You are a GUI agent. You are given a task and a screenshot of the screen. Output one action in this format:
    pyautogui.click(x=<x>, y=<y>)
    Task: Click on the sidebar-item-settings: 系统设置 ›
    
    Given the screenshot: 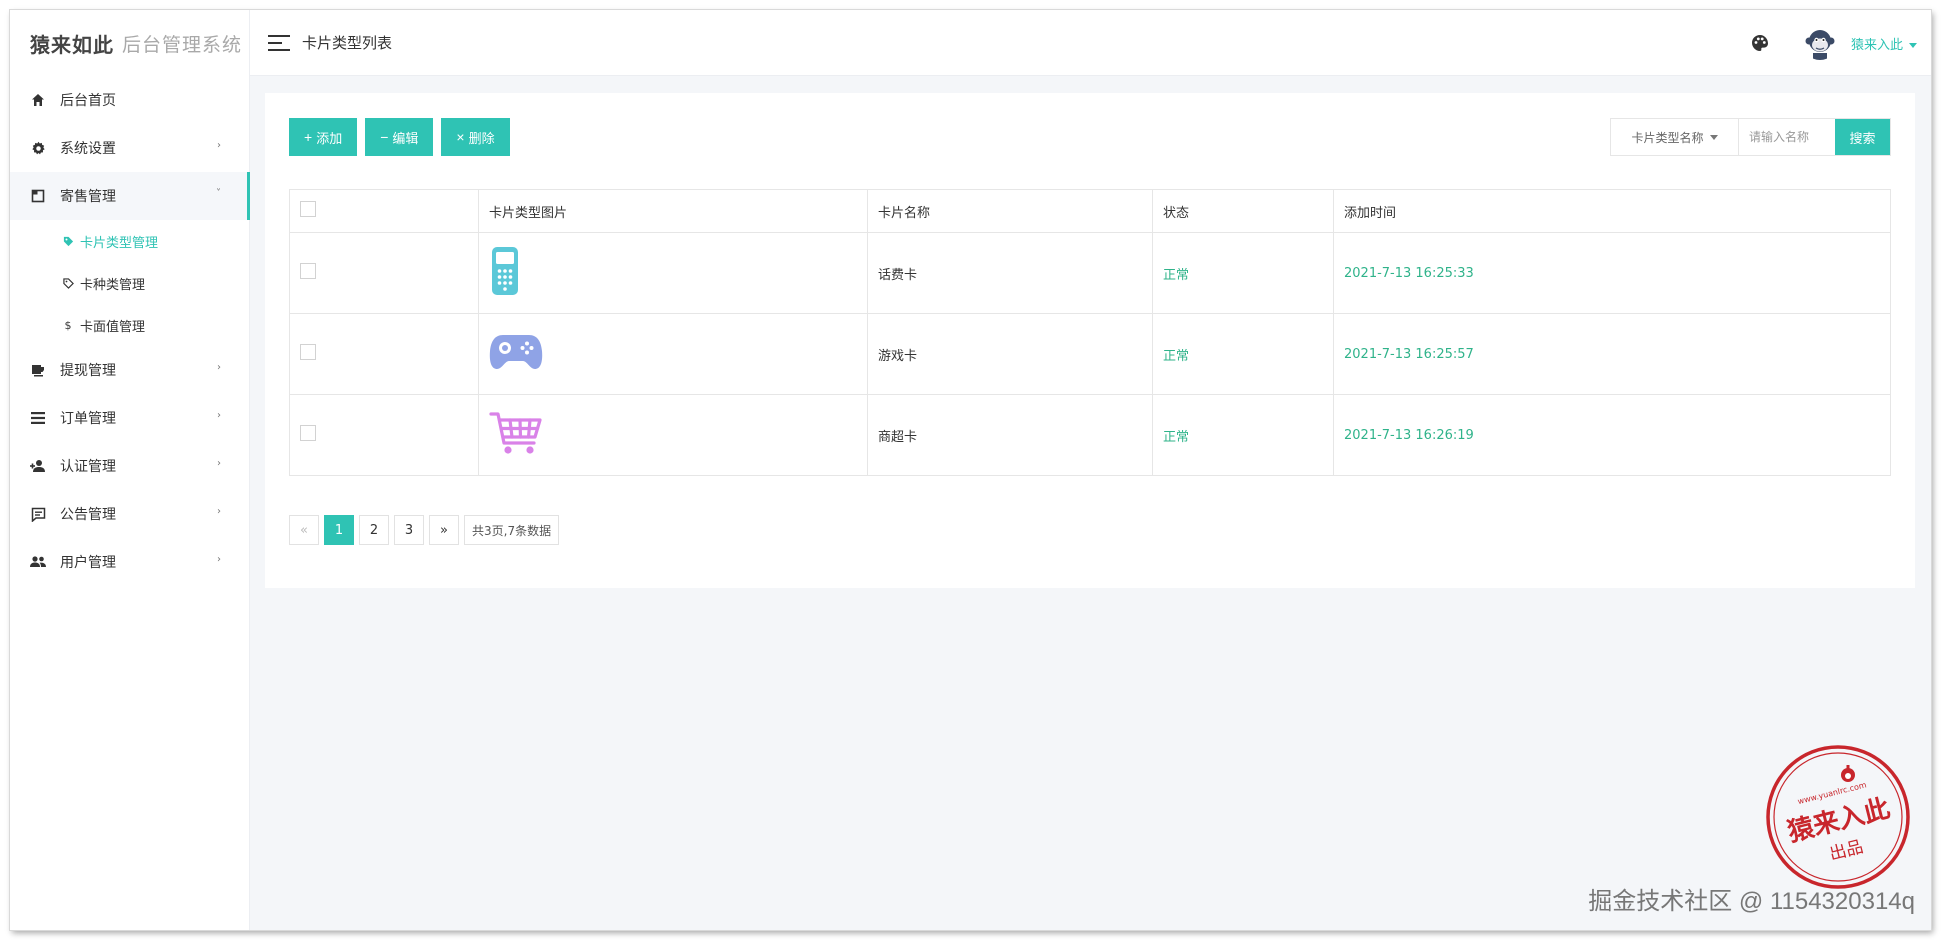 What is the action you would take?
    pyautogui.click(x=129, y=148)
    